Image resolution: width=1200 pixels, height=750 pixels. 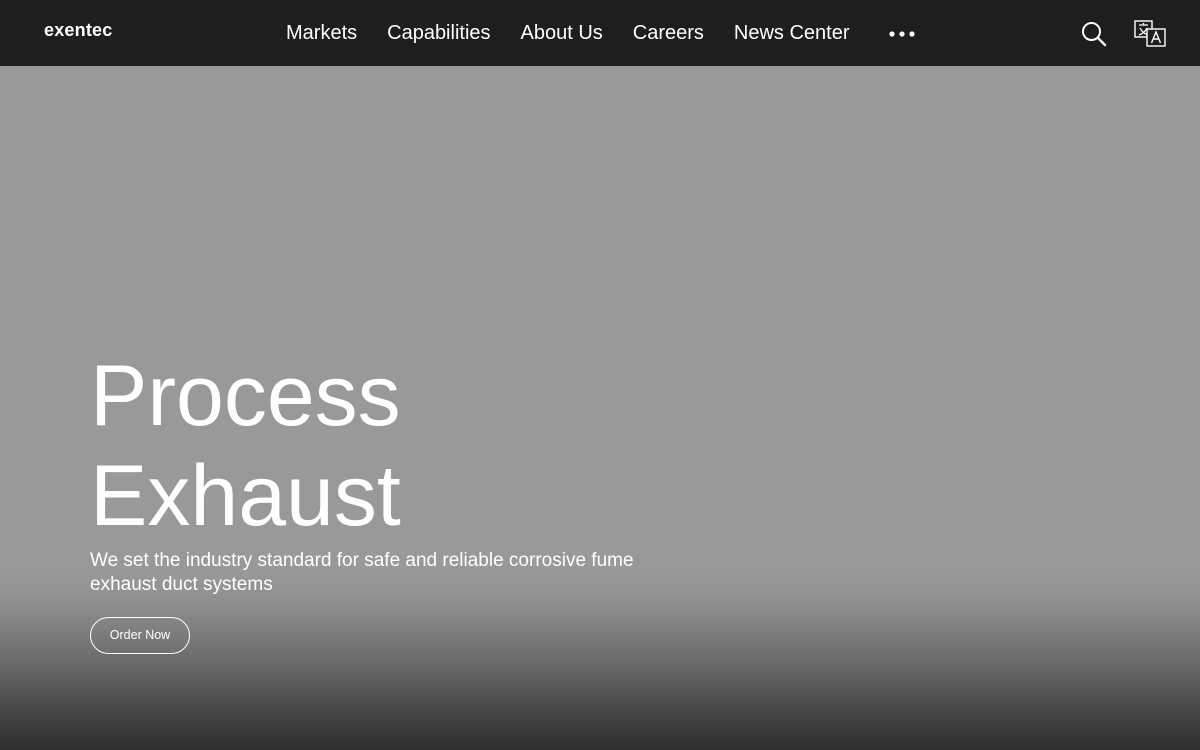 I want to click on search-icon, so click(x=1094, y=34).